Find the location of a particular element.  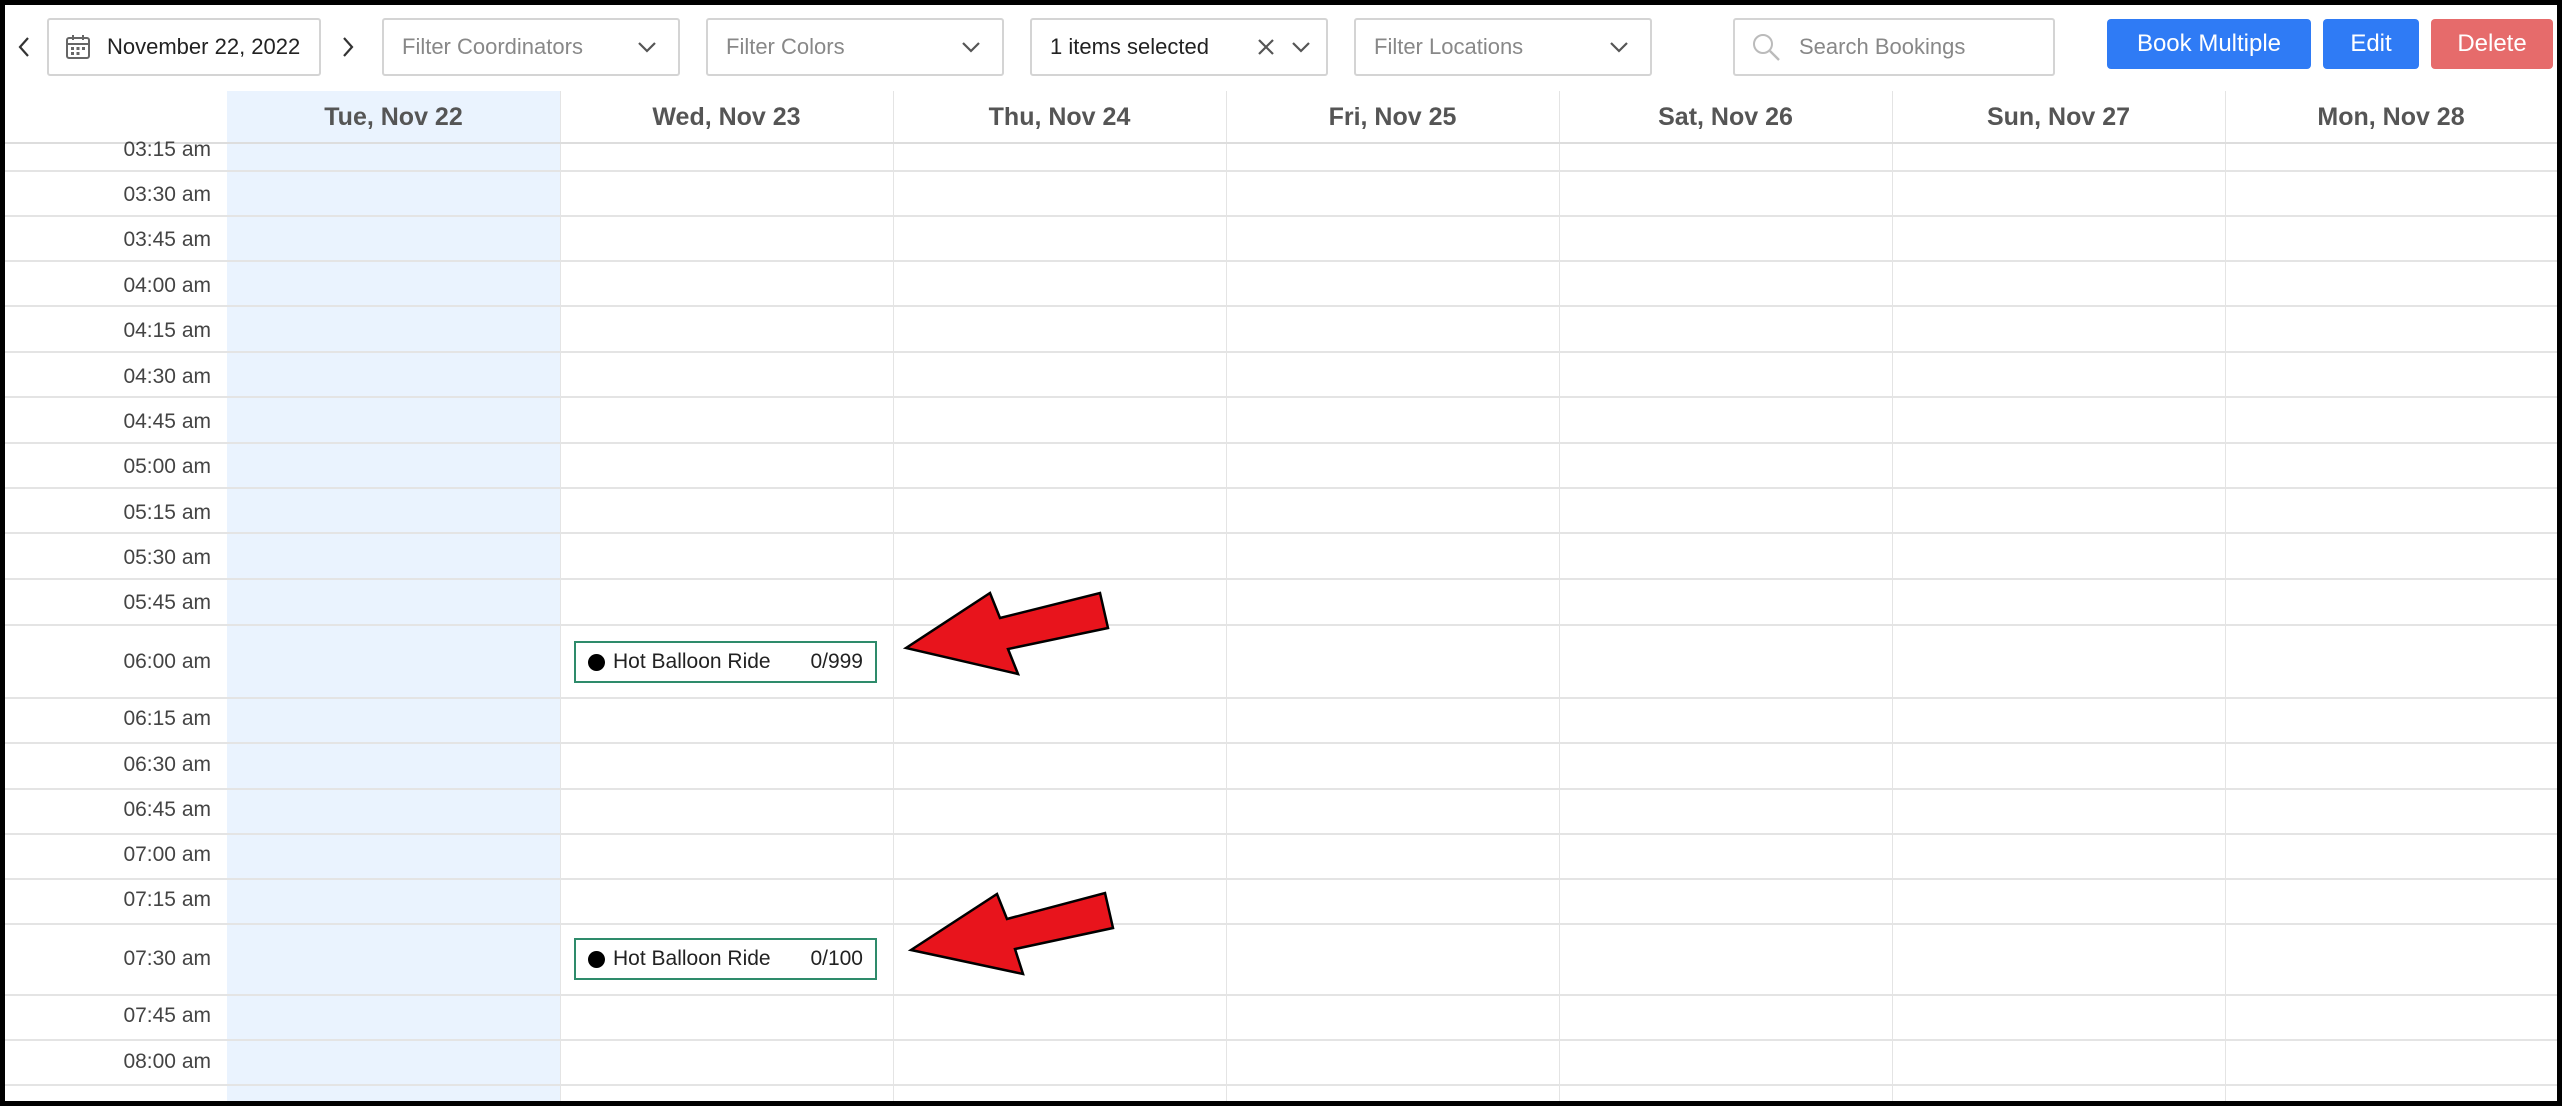

event-hot-balloon-ride-0600: Hot Balloon Ride 0/999 is located at coordinates (725, 662).